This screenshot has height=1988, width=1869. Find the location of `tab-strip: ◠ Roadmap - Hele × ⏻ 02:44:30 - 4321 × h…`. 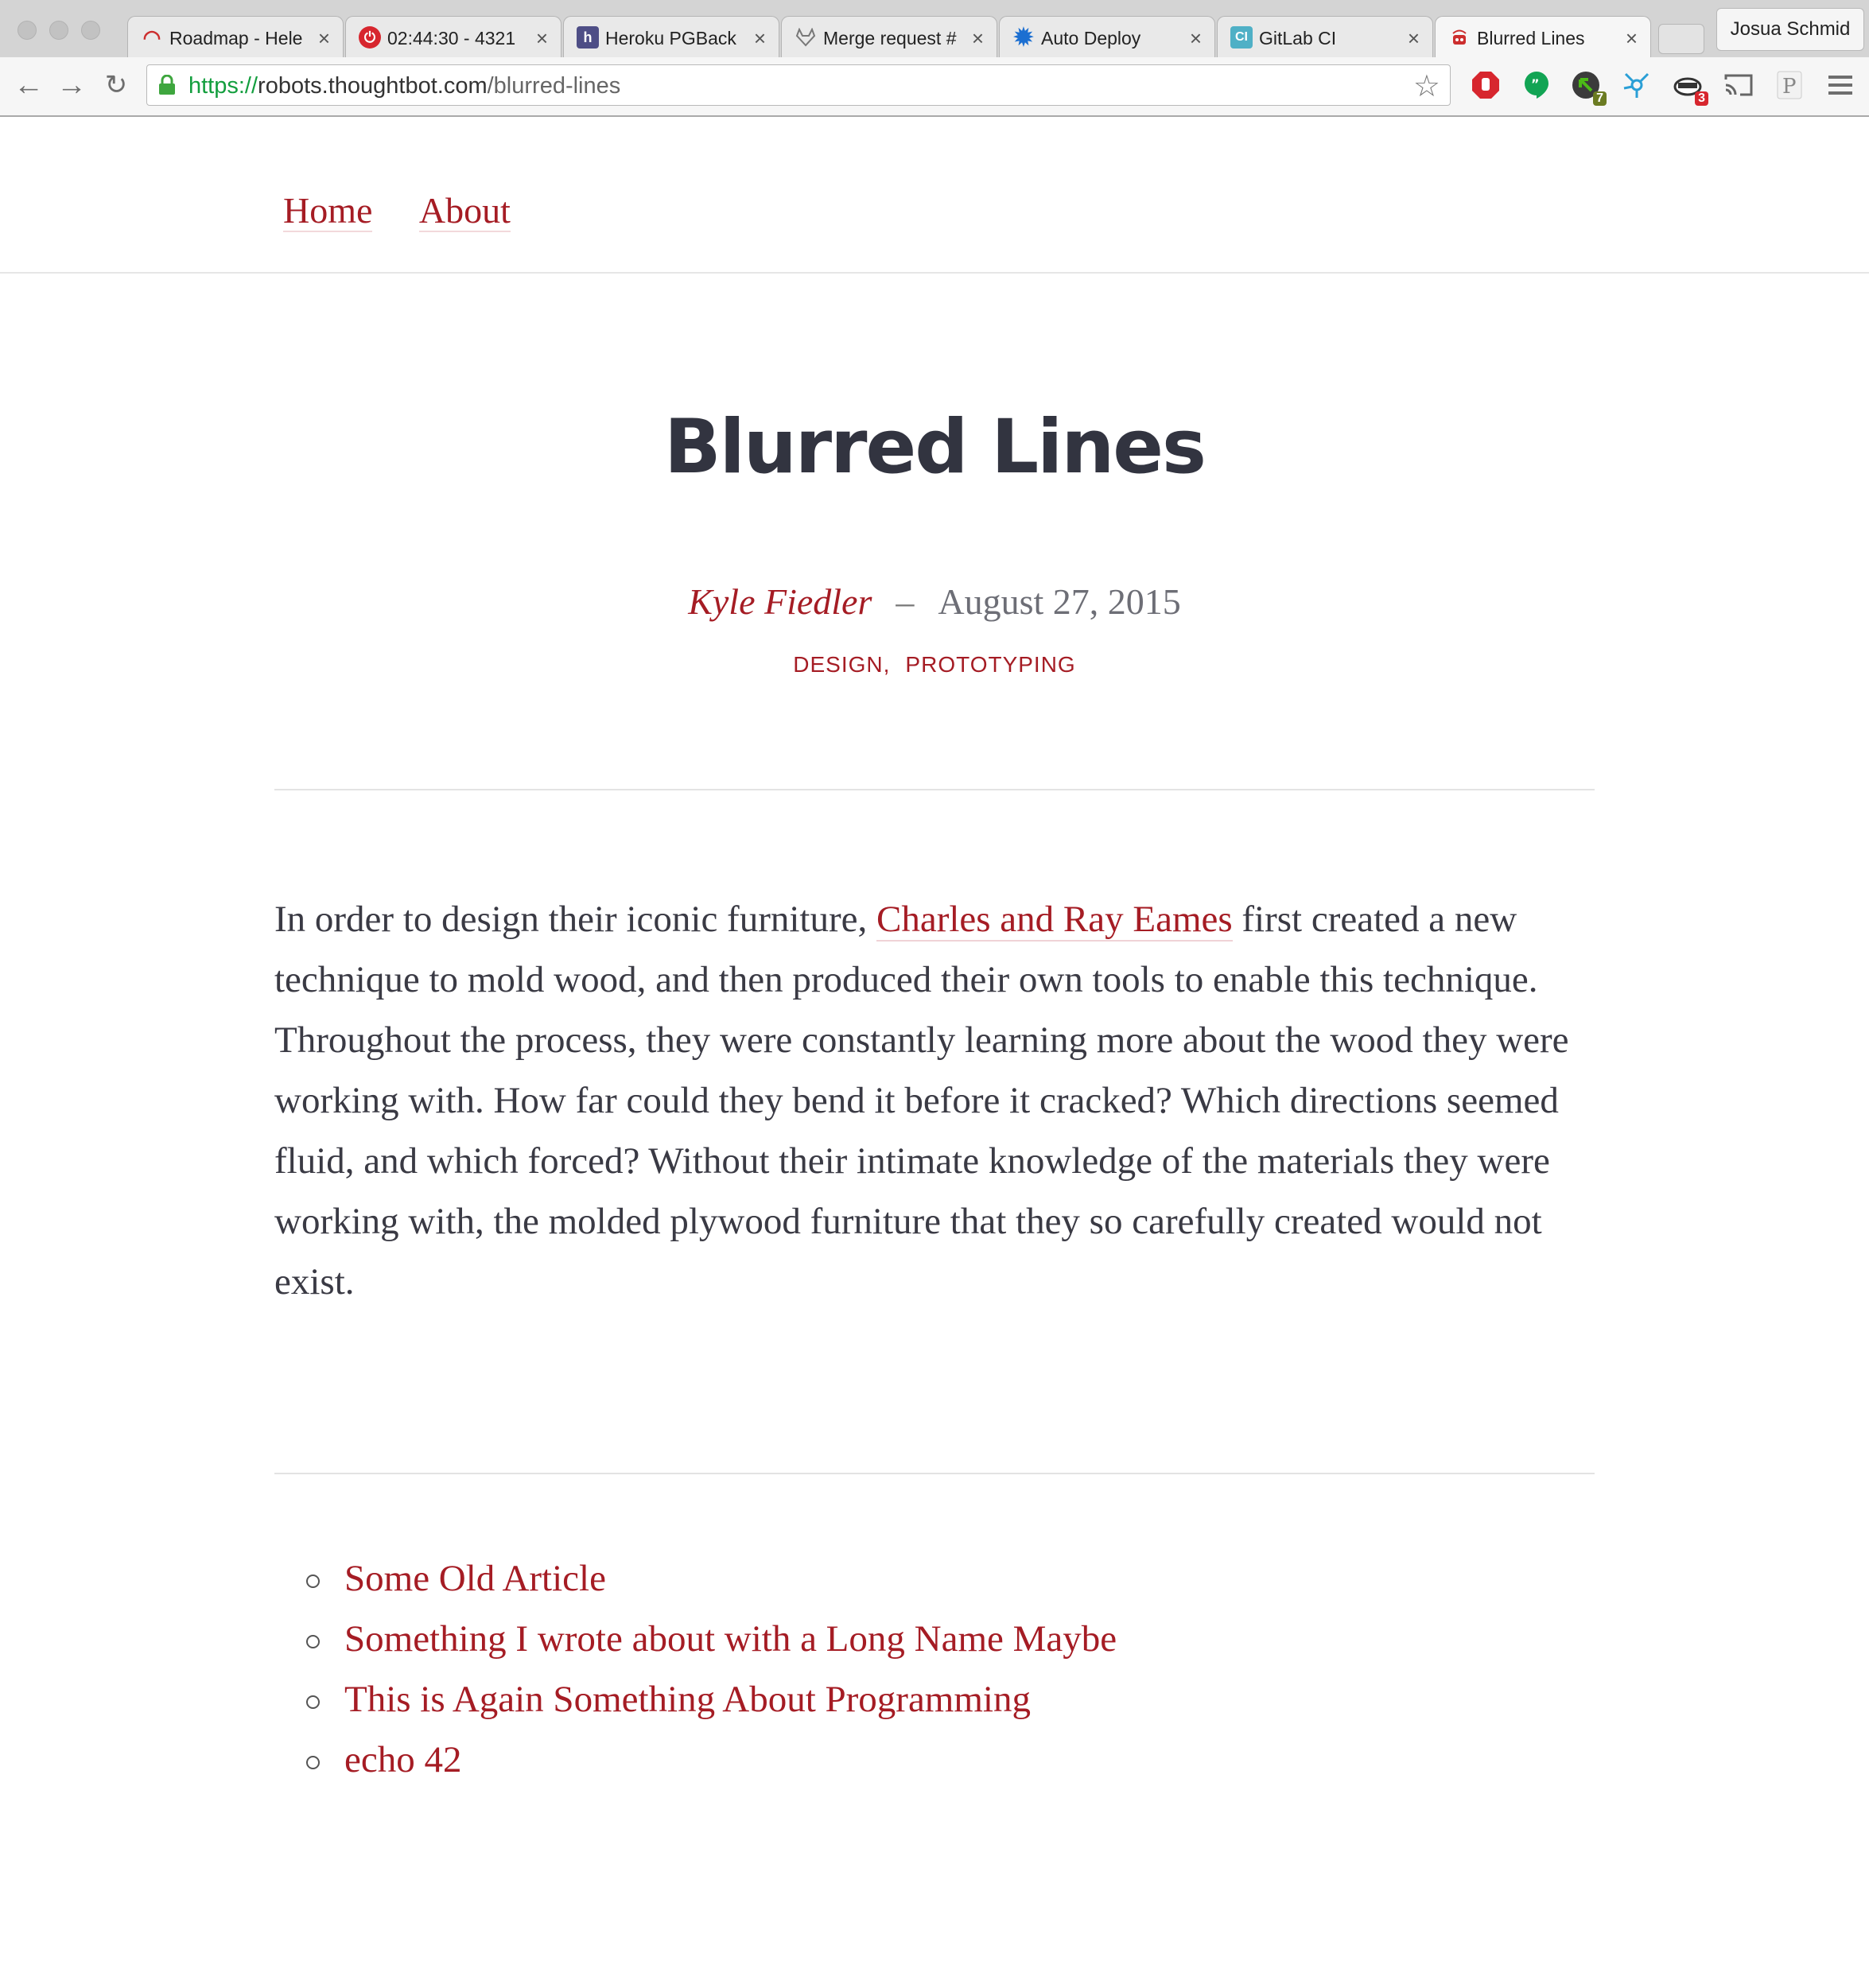

tab-strip: ◠ Roadmap - Hele × ⏻ 02:44:30 - 4321 × h… is located at coordinates (934, 29).